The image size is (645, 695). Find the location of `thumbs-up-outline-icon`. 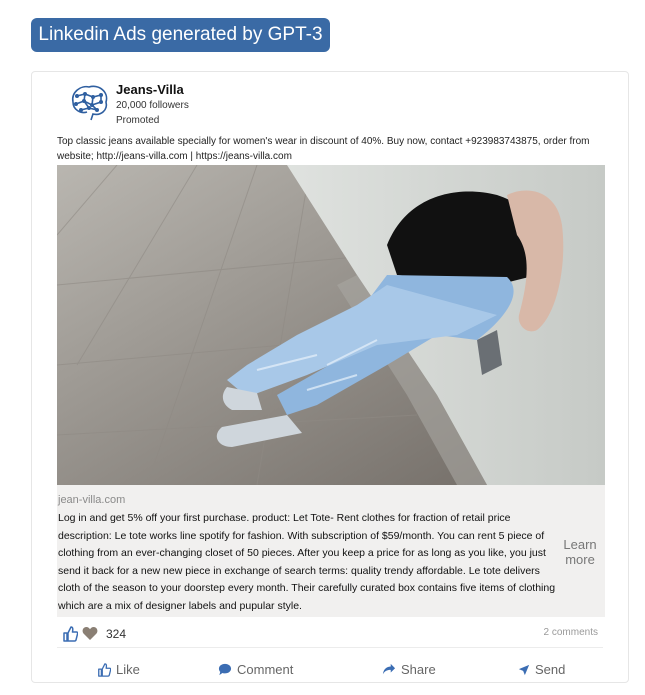

thumbs-up-outline-icon is located at coordinates (104, 669).